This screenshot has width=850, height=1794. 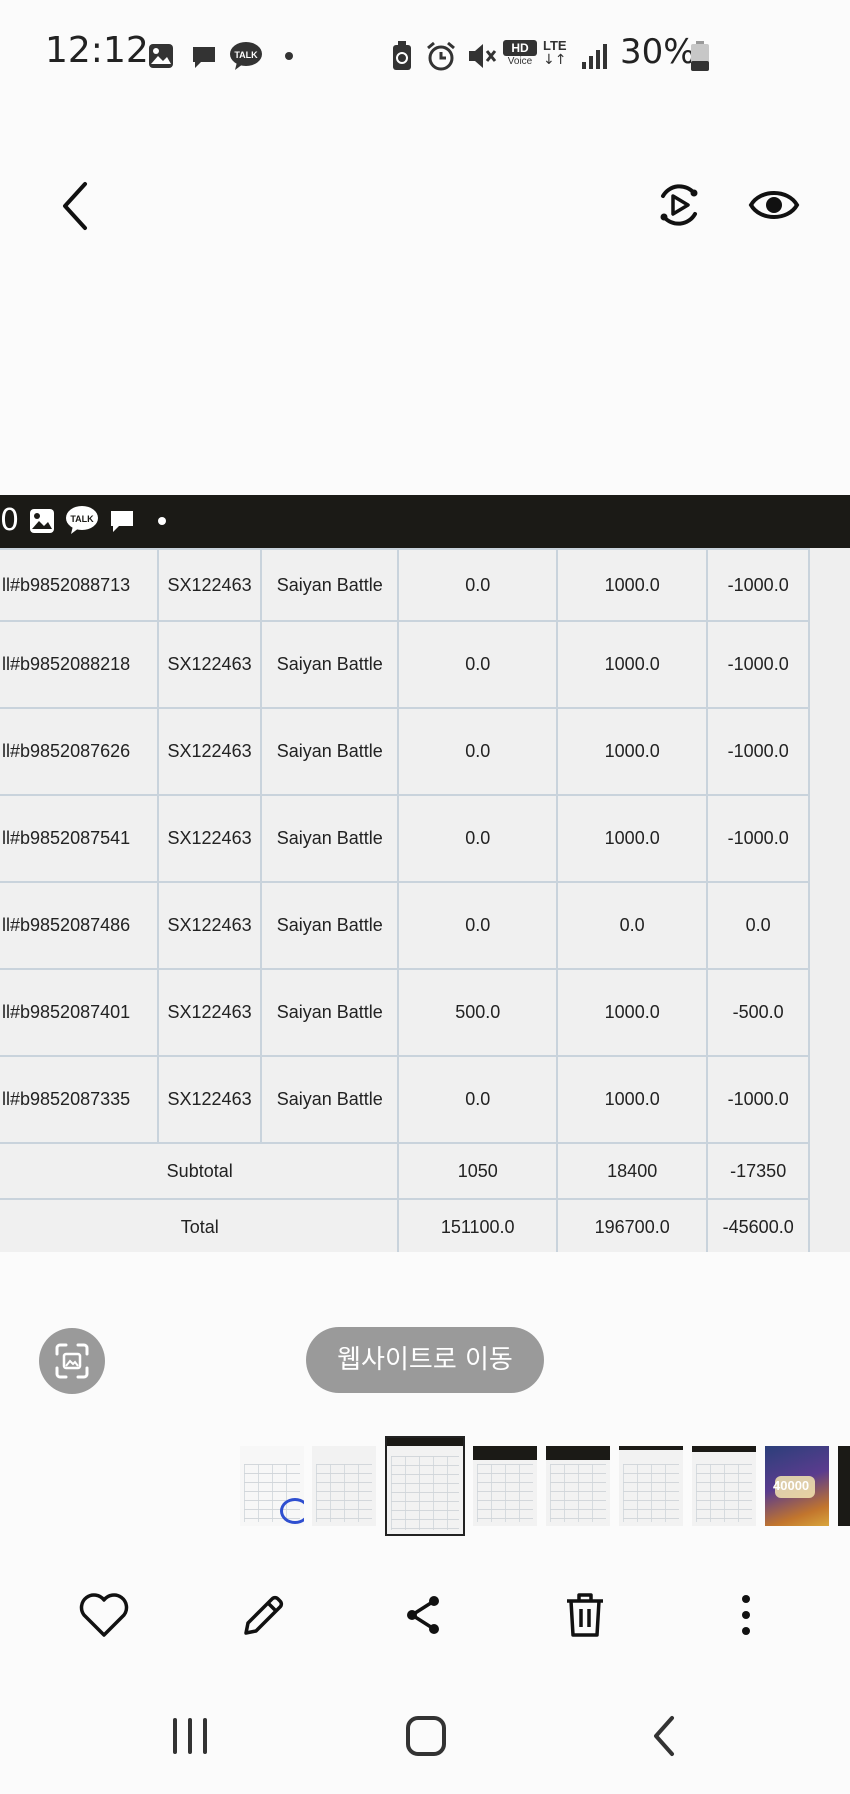 I want to click on home-button, so click(x=426, y=1736).